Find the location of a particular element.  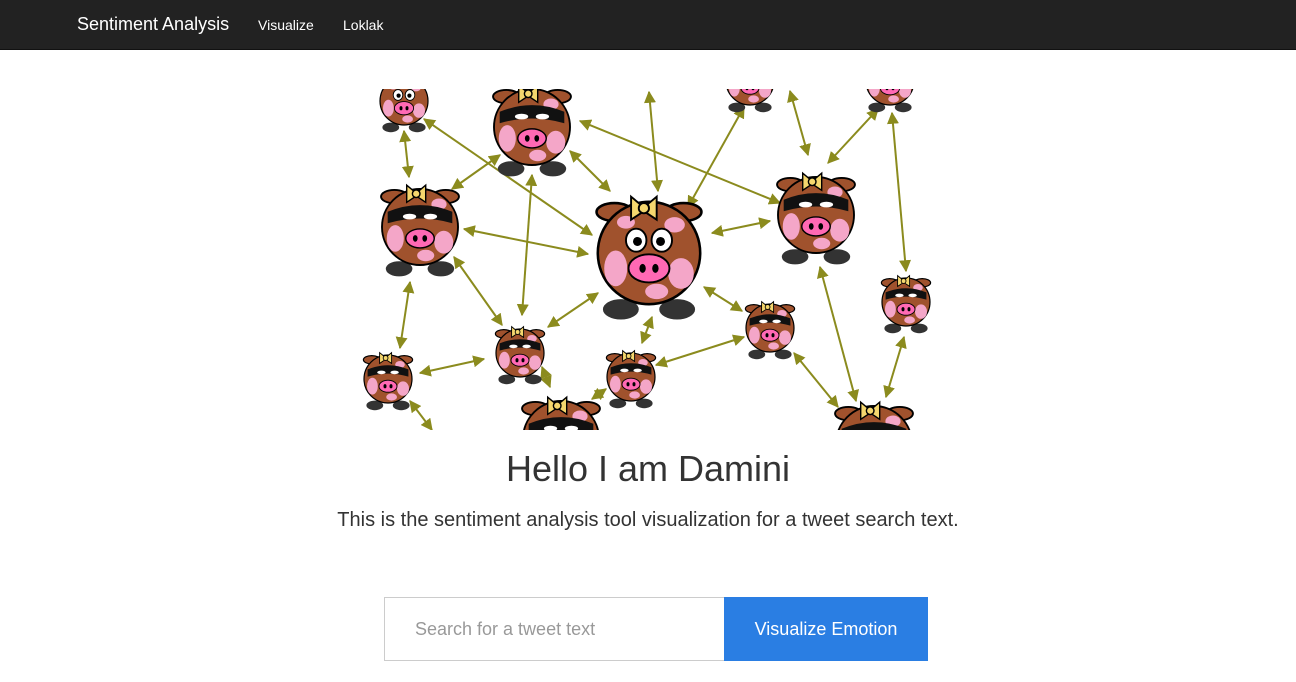

tweet-search-input is located at coordinates (554, 629).